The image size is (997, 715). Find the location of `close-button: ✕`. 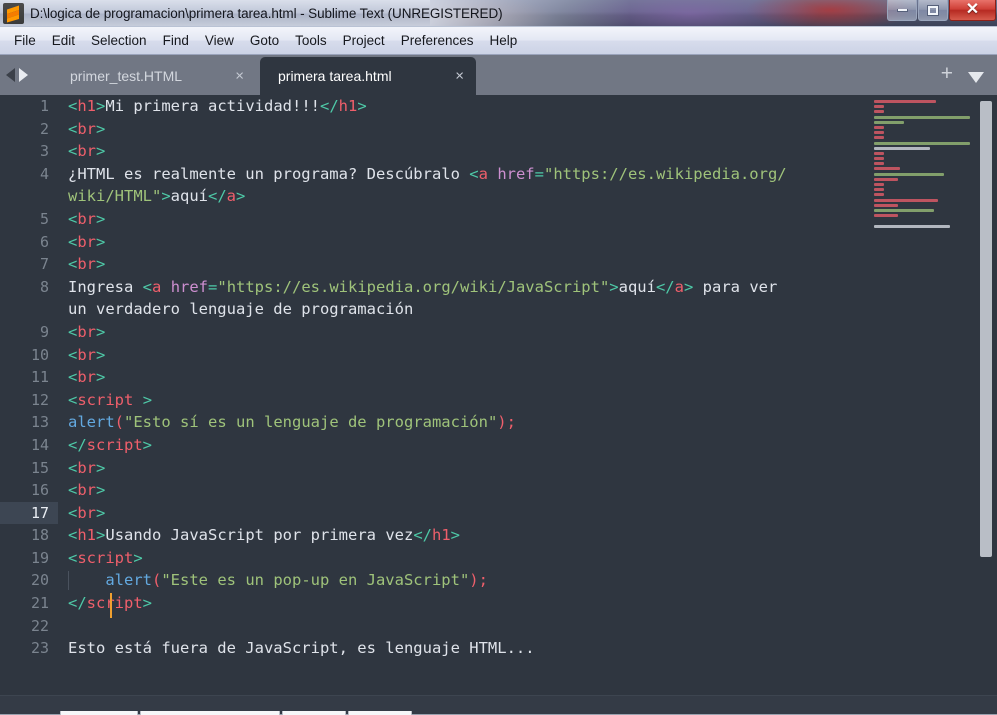

close-button: ✕ is located at coordinates (972, 10).